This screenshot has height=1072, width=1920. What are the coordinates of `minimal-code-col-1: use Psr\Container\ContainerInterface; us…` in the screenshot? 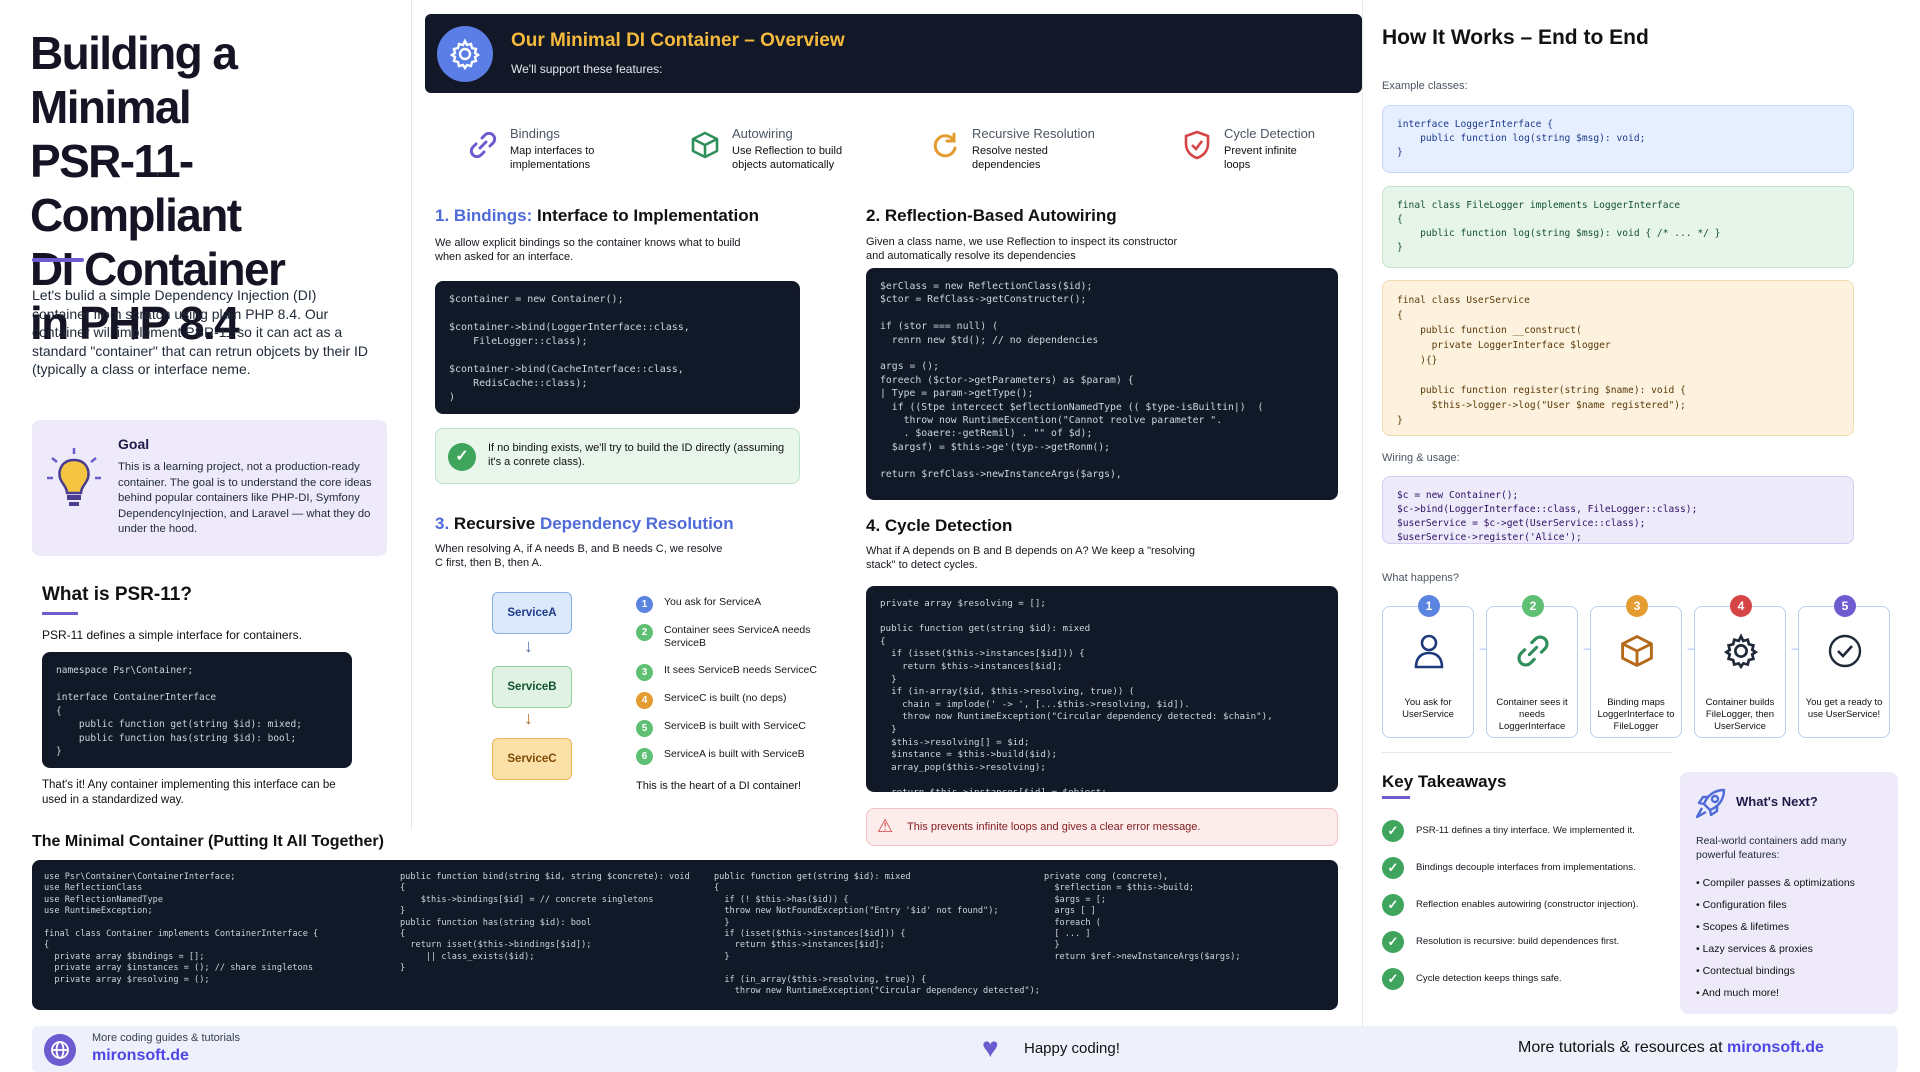 It's located at (181, 928).